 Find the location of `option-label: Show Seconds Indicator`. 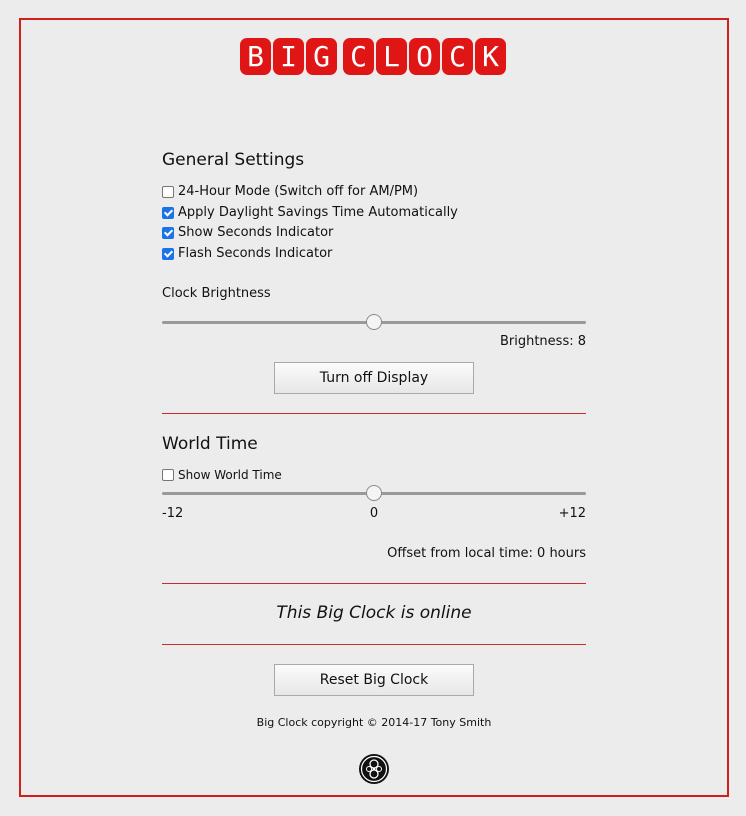

option-label: Show Seconds Indicator is located at coordinates (256, 232).